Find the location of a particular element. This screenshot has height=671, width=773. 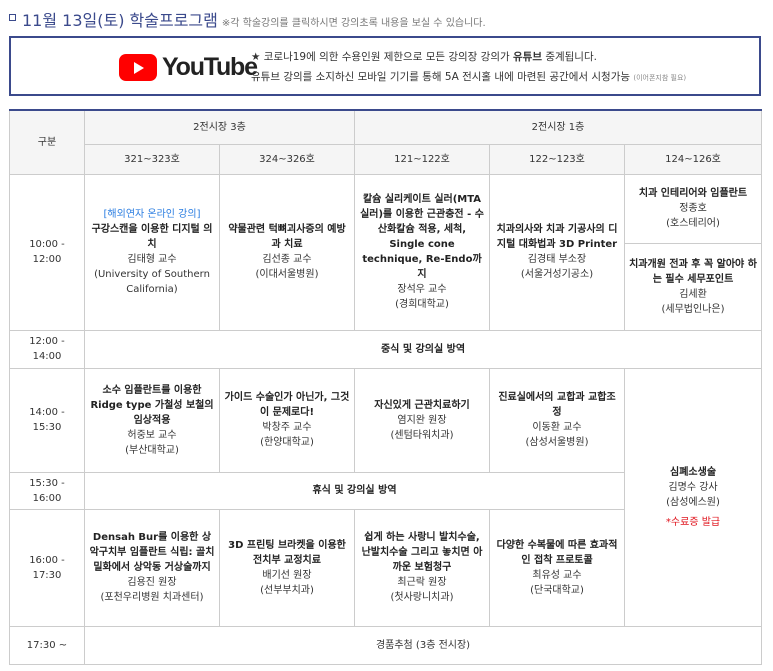

hall-1f: 2전시장 1층 is located at coordinates (558, 127).